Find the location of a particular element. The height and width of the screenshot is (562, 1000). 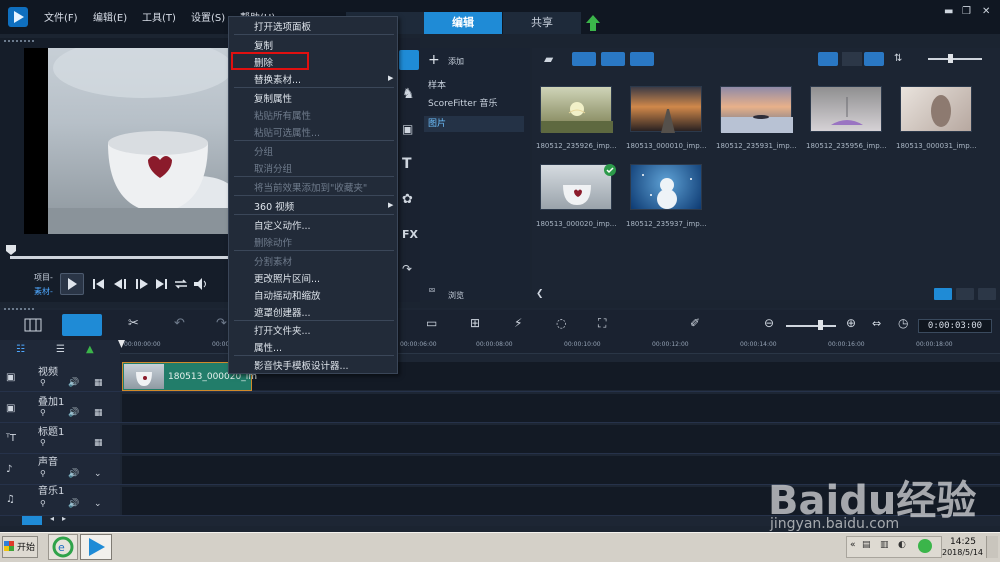

browse-icon: ⮹ is located at coordinates (432, 291).